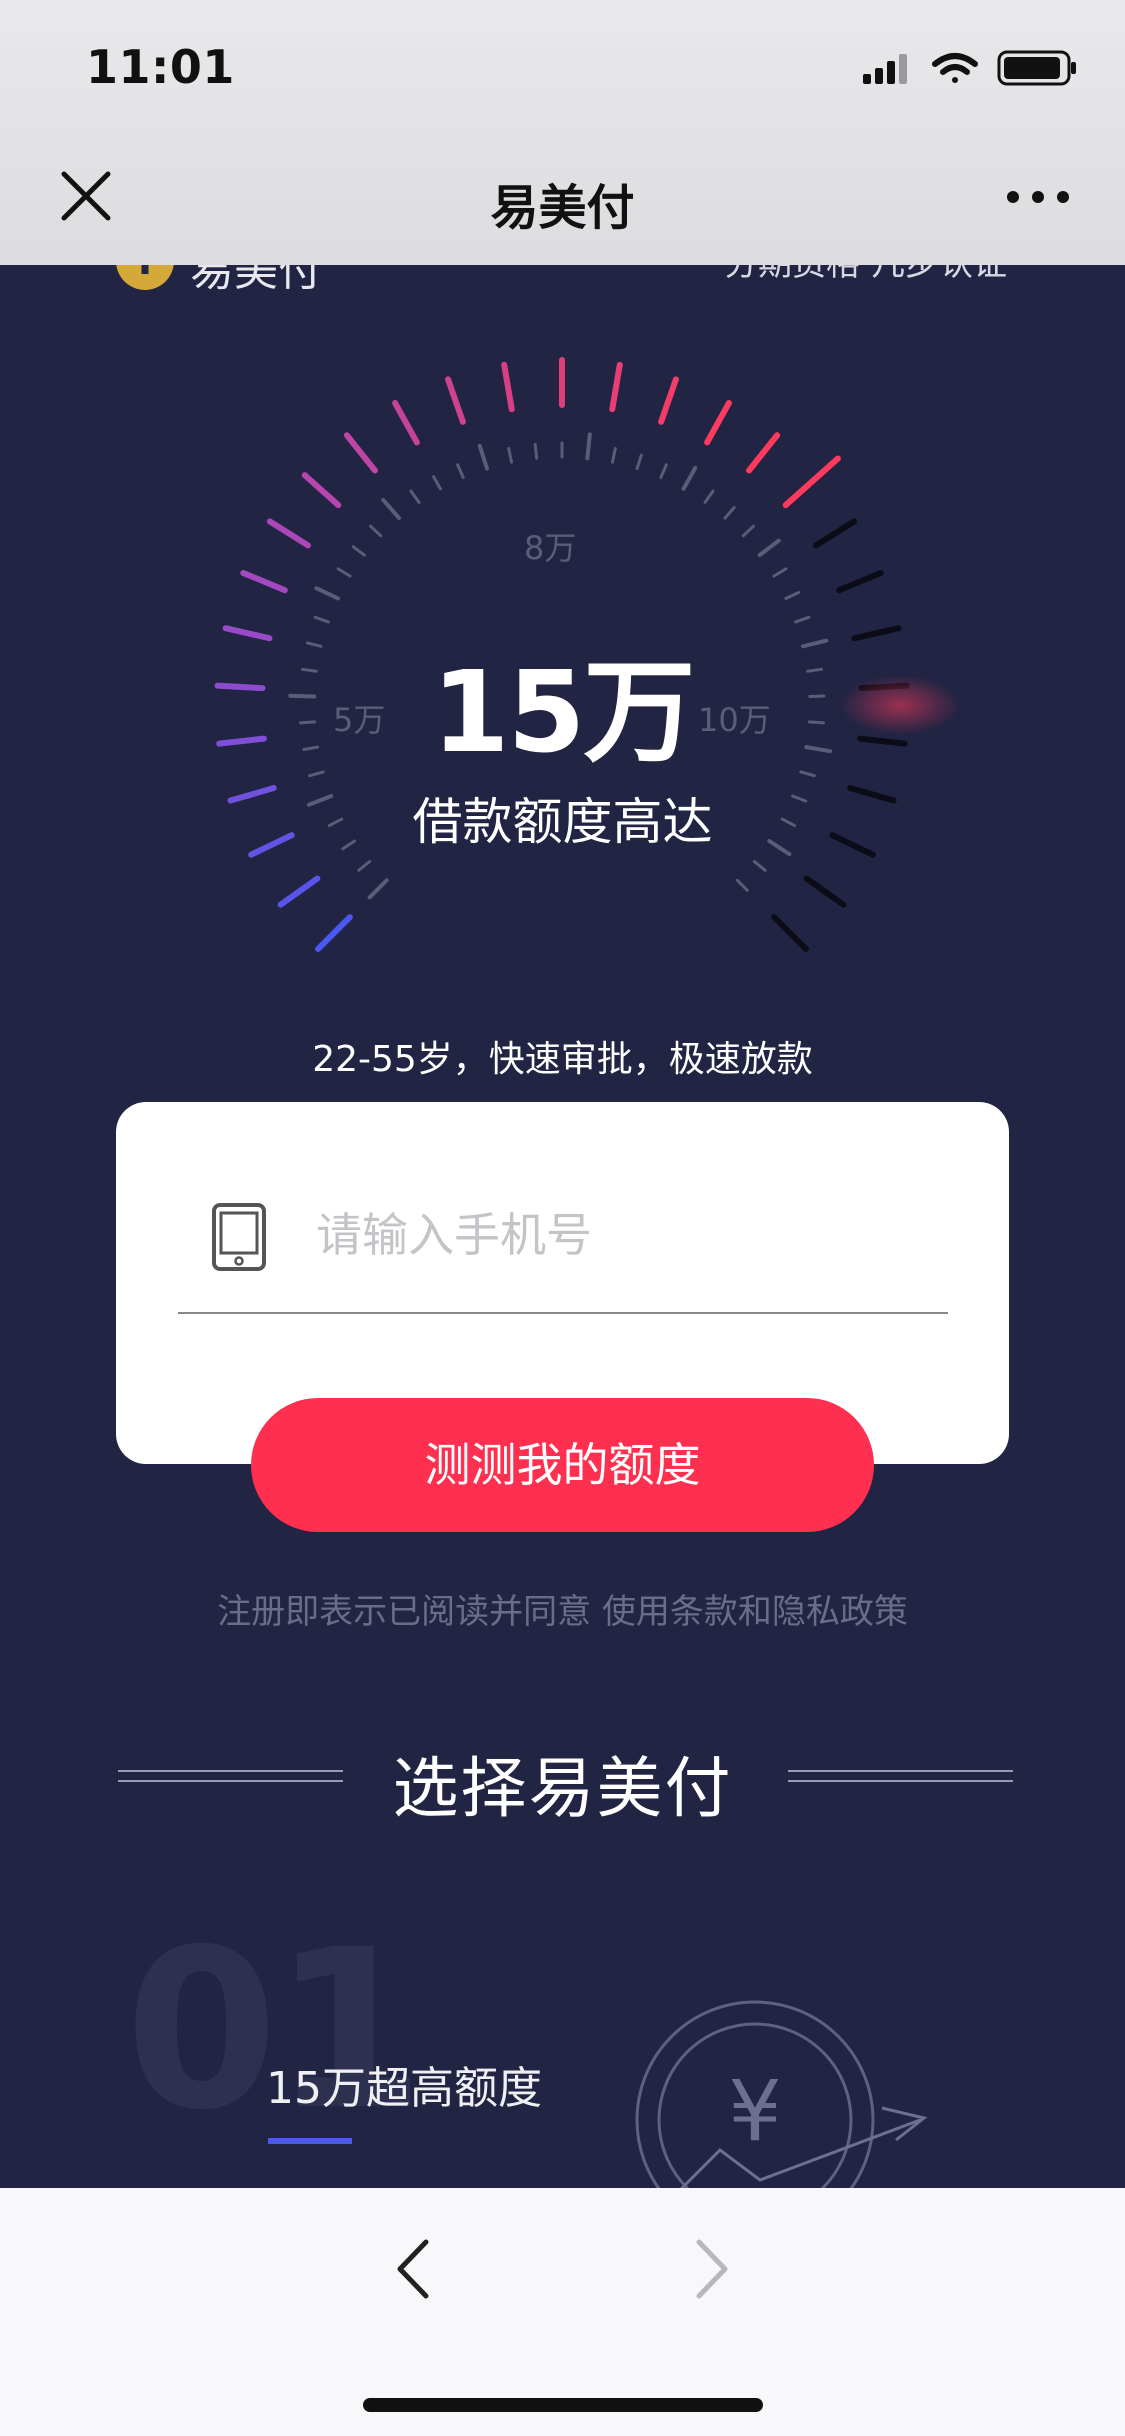 Image resolution: width=1125 pixels, height=2436 pixels. I want to click on gauge-tick-label-mid: 8万, so click(550, 548).